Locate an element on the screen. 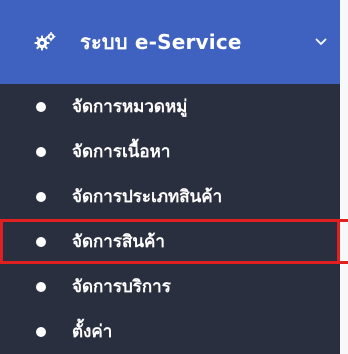 The image size is (348, 354). submenu-item-label: จัดการบริการ is located at coordinates (121, 287).